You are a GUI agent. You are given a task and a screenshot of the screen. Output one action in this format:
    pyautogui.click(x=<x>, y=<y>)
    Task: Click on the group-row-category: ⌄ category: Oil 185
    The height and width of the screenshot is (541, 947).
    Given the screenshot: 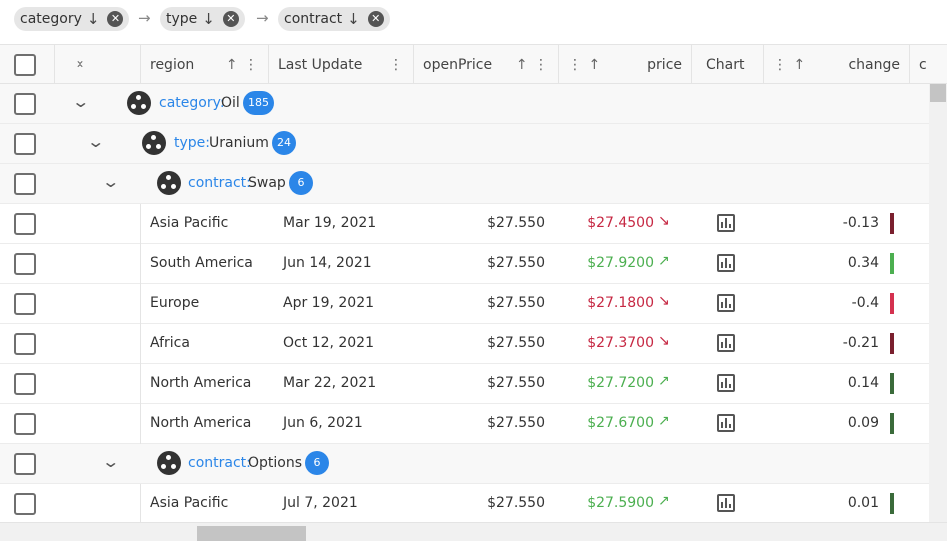 What is the action you would take?
    pyautogui.click(x=464, y=104)
    